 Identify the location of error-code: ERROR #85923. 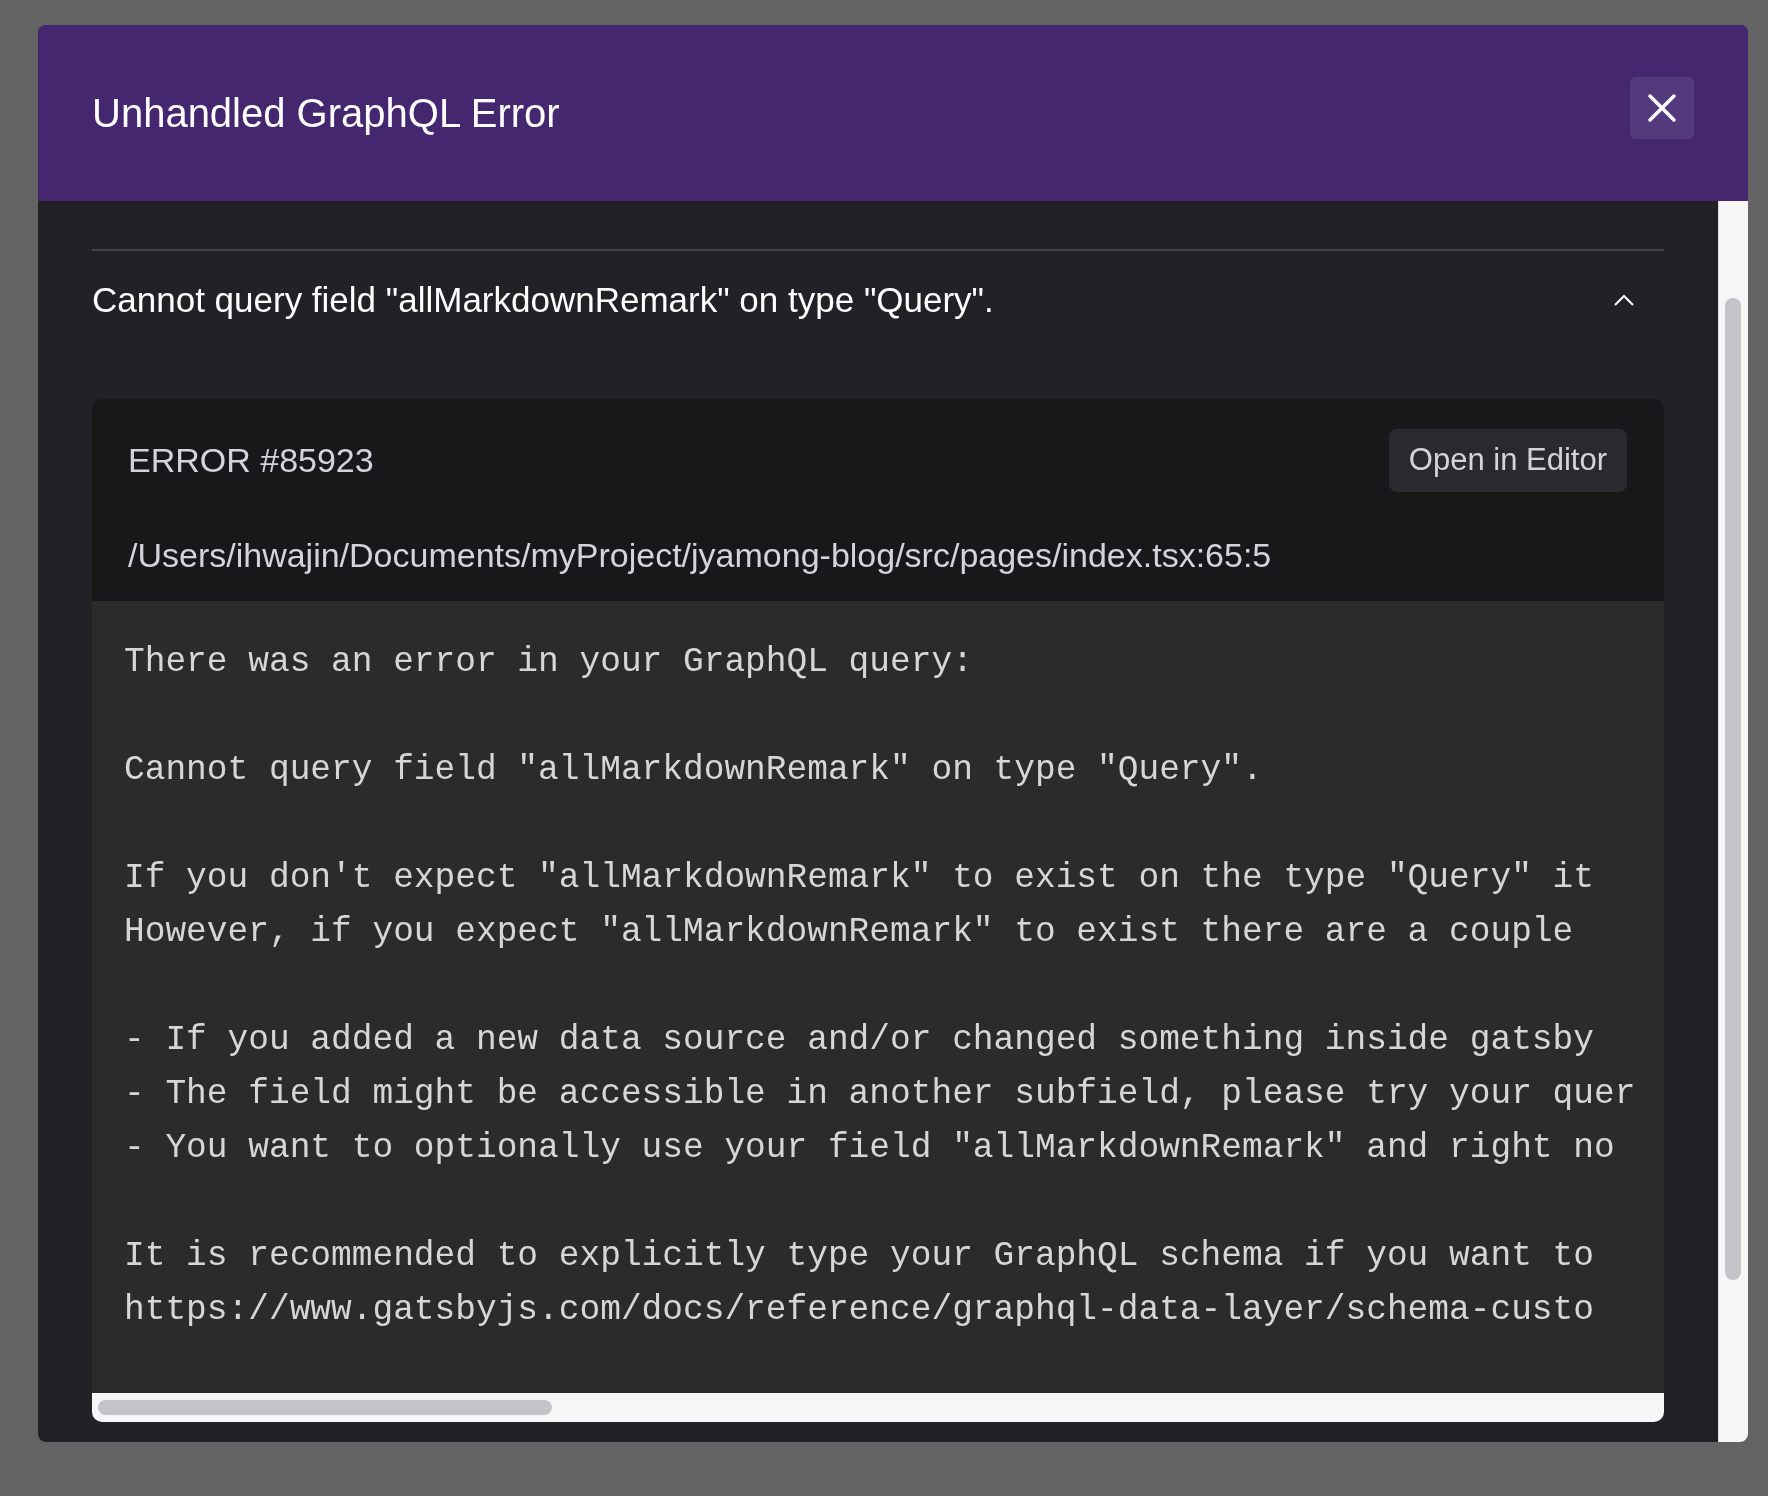
(251, 460).